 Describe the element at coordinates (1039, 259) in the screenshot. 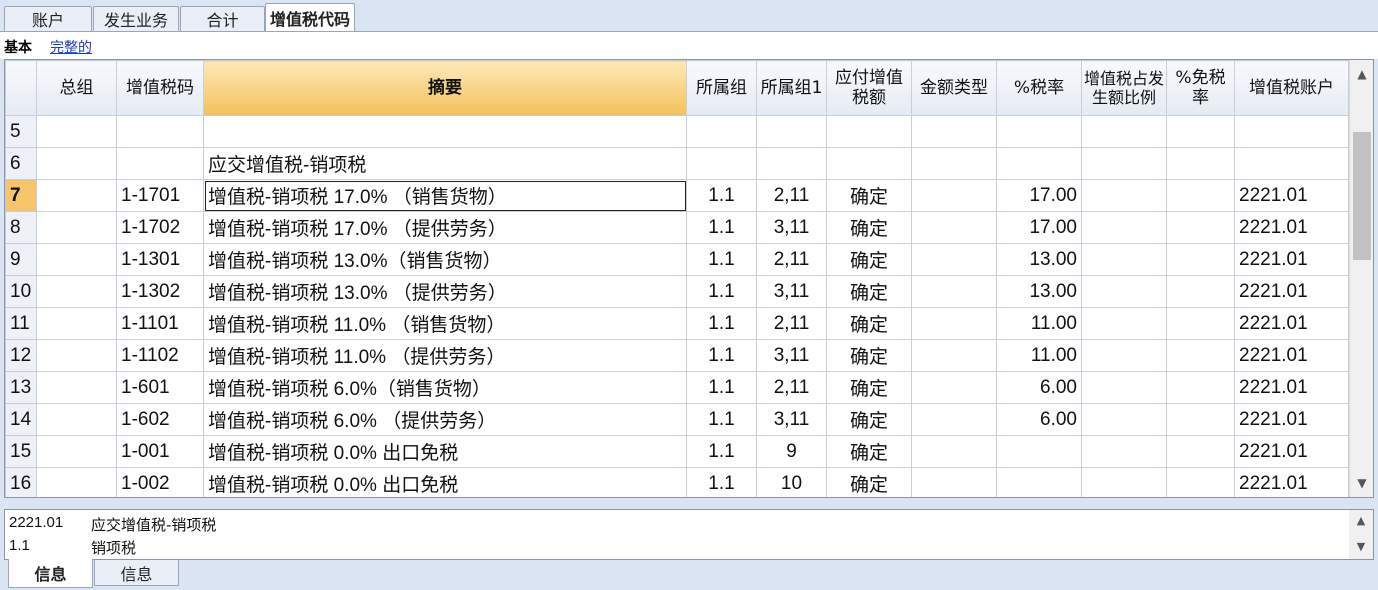

I see `cell-tax-rate: 13.00` at that location.